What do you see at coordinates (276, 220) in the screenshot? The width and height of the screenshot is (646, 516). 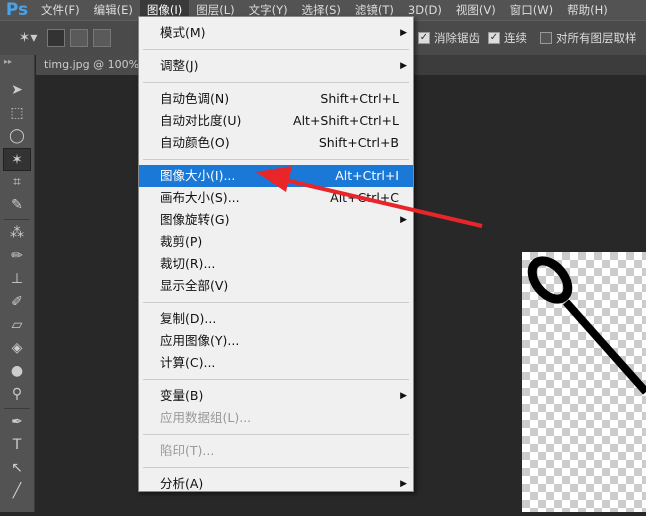 I see `menu-item: 图像旋转(G) ▶` at bounding box center [276, 220].